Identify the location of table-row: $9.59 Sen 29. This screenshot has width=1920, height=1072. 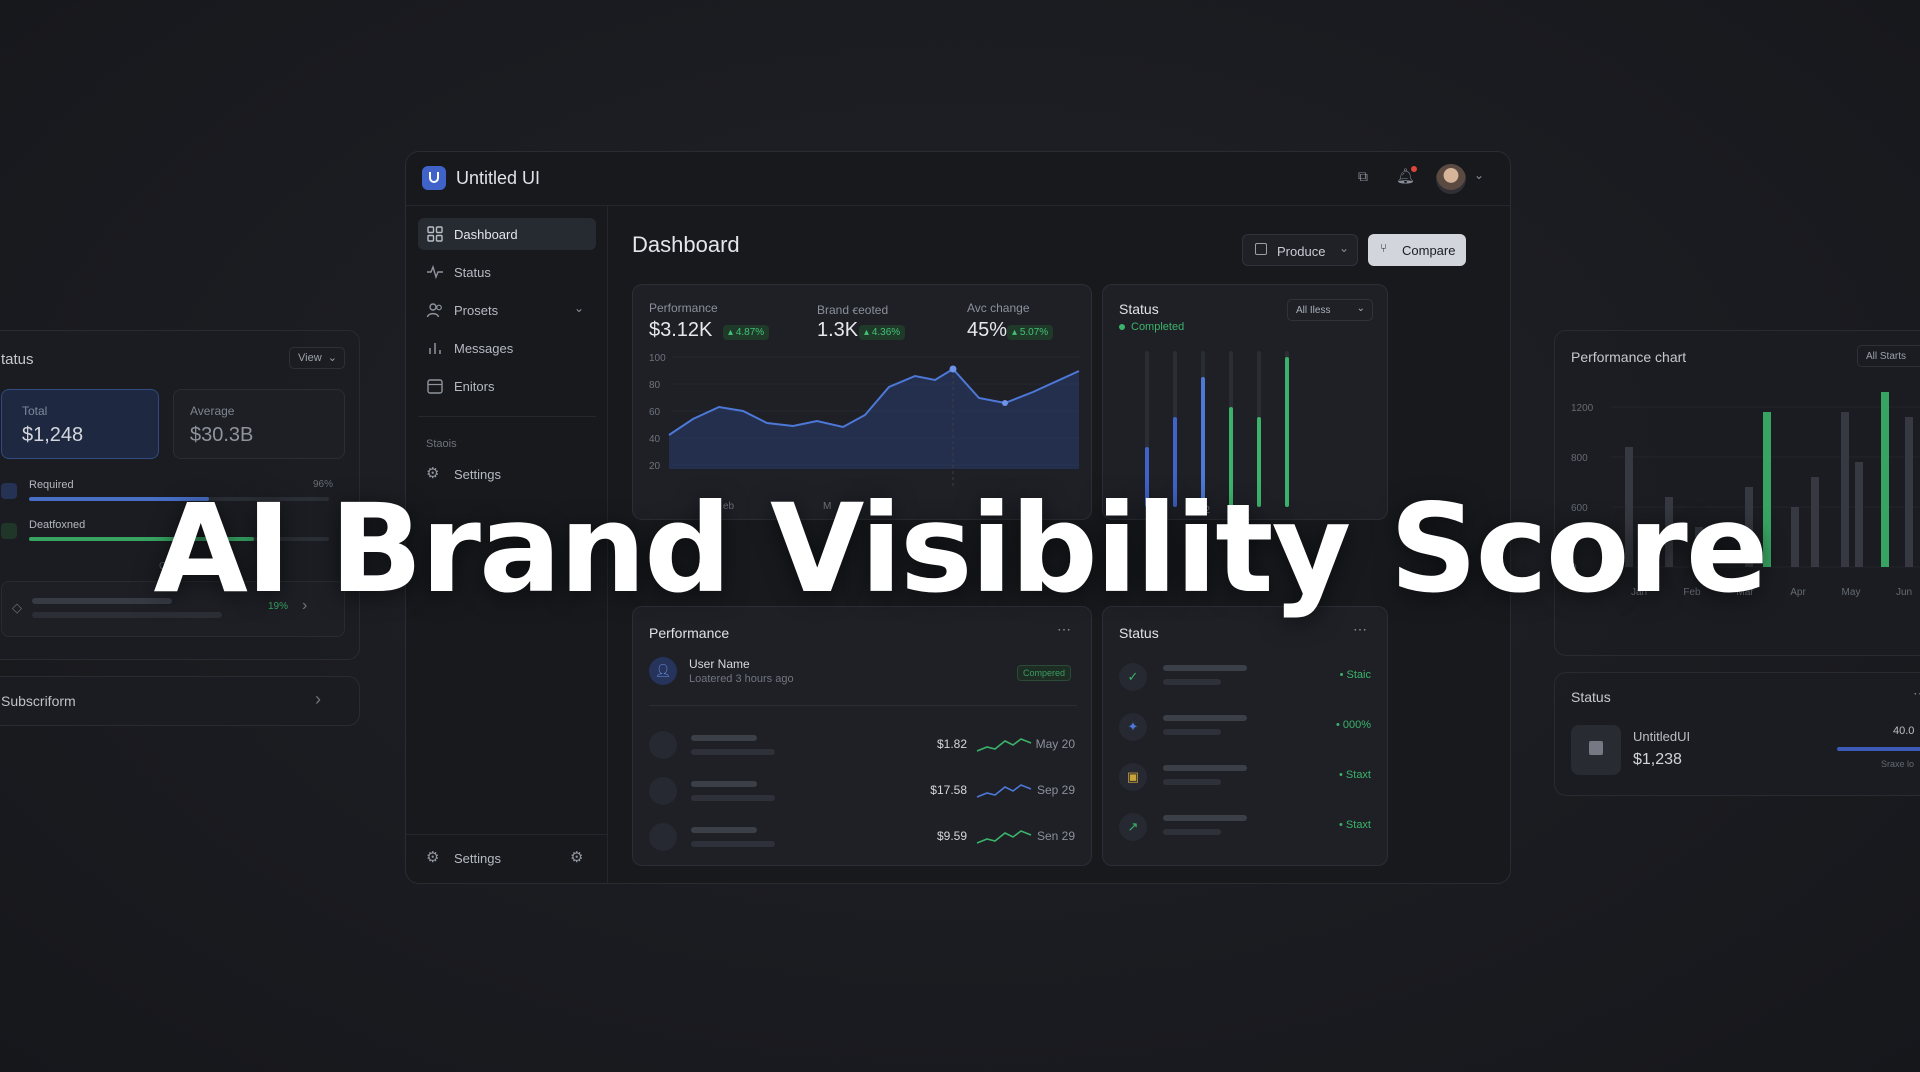
(863, 837).